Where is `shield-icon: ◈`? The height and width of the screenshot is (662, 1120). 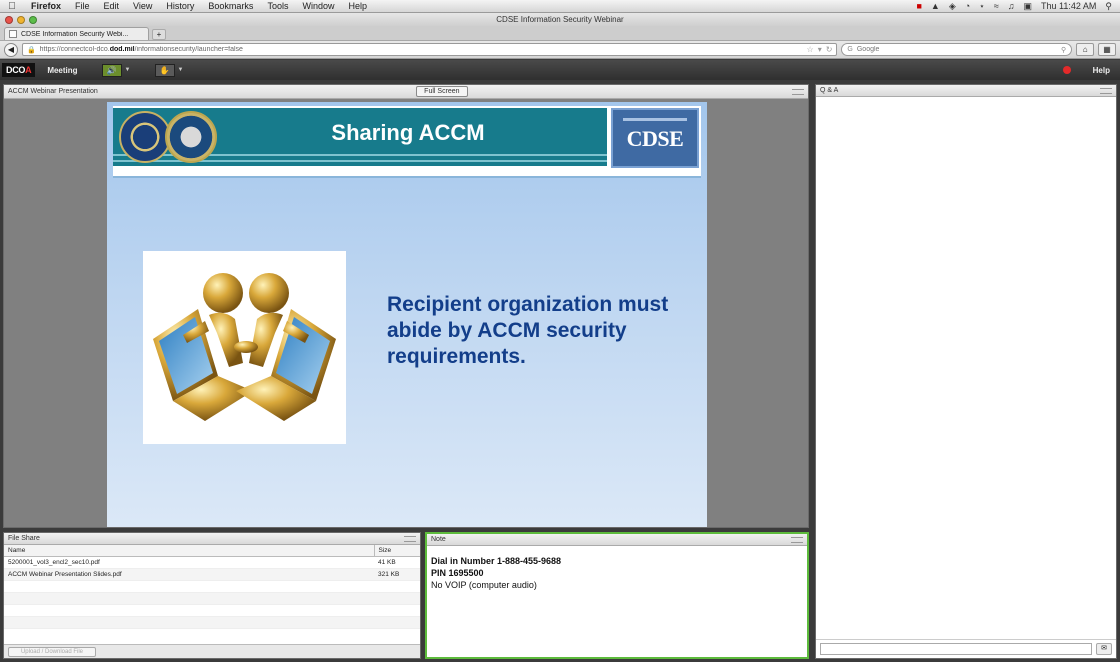
shield-icon: ◈ is located at coordinates (952, 6).